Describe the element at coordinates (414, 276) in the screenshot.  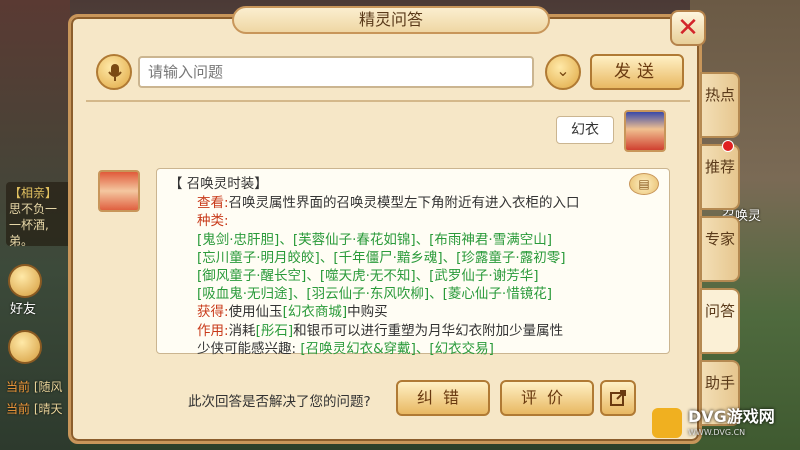
I see `kinds-line: [御风童子·醒长空]、[噬天虎·无不知]、[武罗仙子·谢芳华]` at that location.